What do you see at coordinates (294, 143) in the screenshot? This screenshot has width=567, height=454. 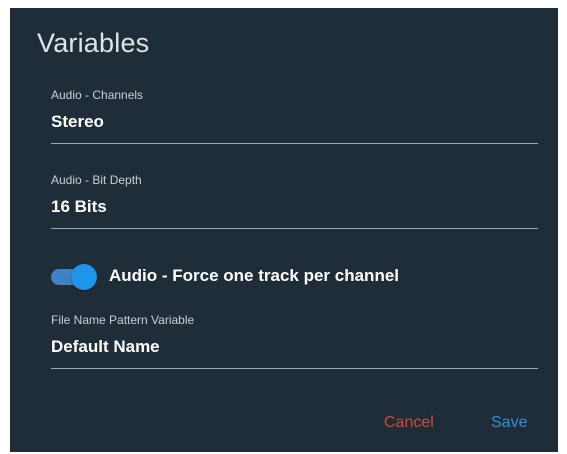 I see `audio-channels-underline` at bounding box center [294, 143].